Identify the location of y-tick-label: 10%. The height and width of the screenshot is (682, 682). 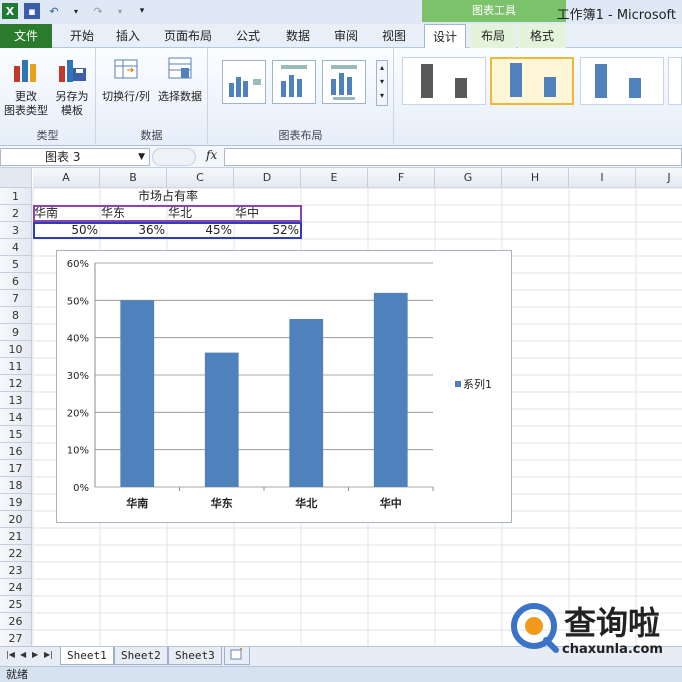
(78, 451).